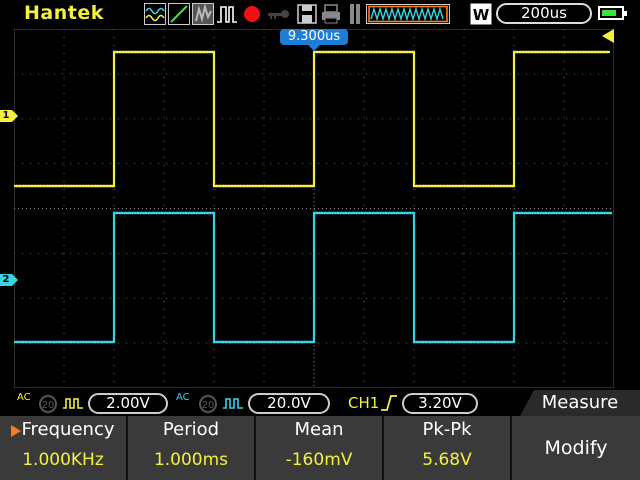  What do you see at coordinates (68, 429) in the screenshot?
I see `menu-item-label: Frequency` at bounding box center [68, 429].